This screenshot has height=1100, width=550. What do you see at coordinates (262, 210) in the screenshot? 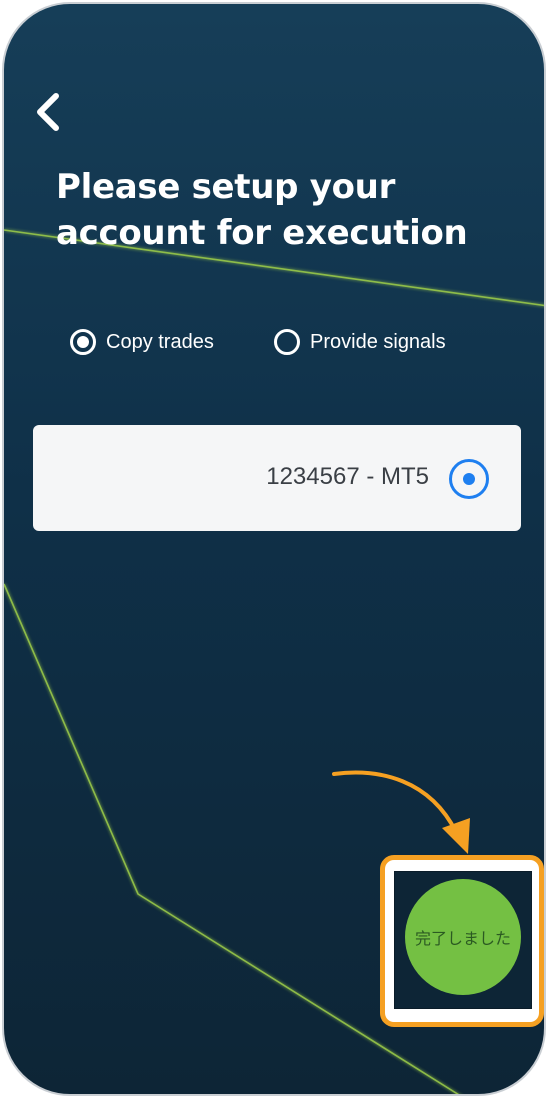
I see `page-title: Please setup your account for execution` at bounding box center [262, 210].